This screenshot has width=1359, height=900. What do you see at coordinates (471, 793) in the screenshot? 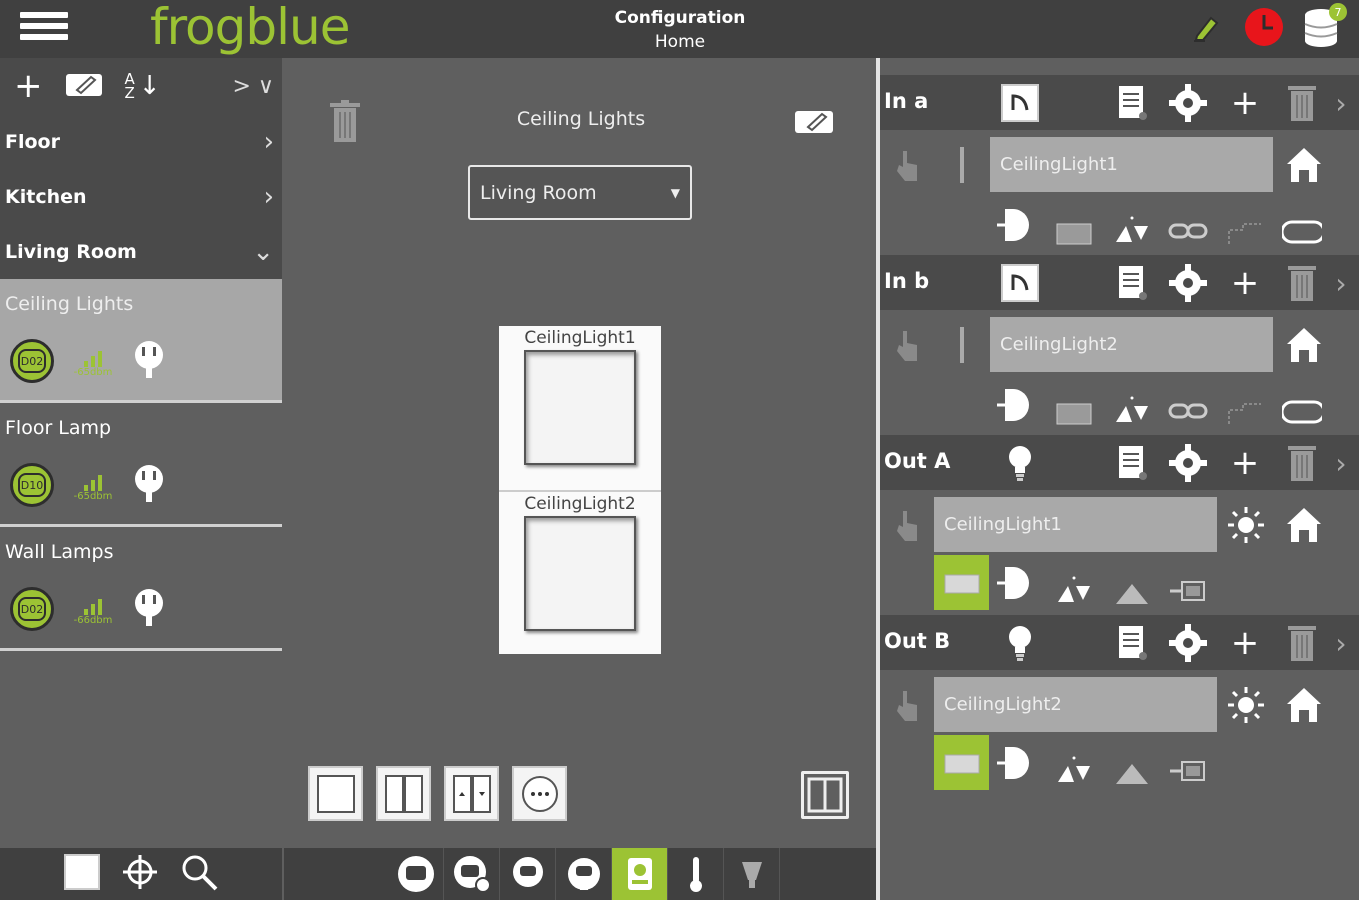
I see `layout-rocker-button` at bounding box center [471, 793].